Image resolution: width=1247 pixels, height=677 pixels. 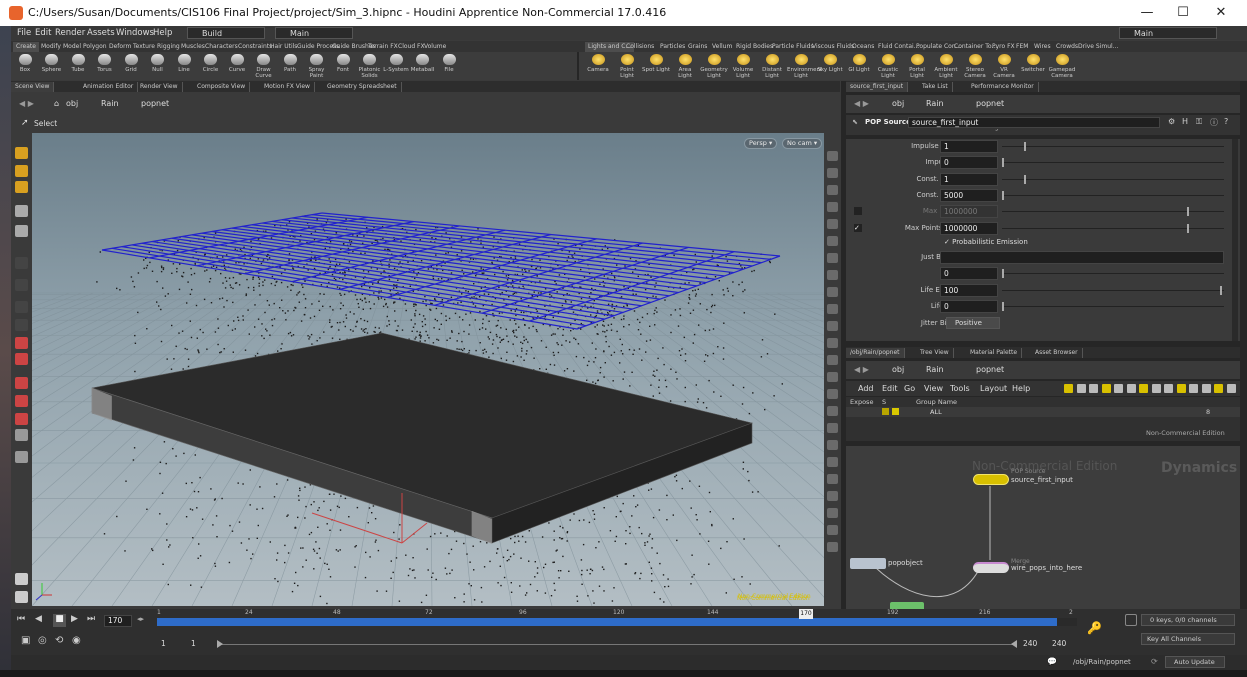 What do you see at coordinates (105, 66) in the screenshot?
I see `shelf-tool: Torus` at bounding box center [105, 66].